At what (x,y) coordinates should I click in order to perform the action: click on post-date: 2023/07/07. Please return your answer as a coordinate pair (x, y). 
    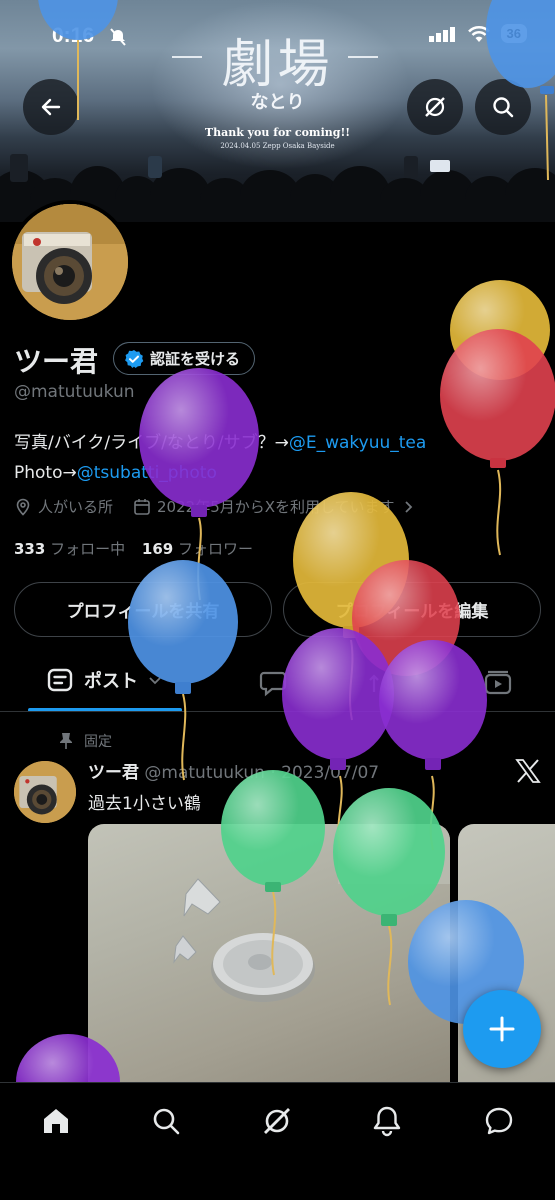
    Looking at the image, I should click on (330, 773).